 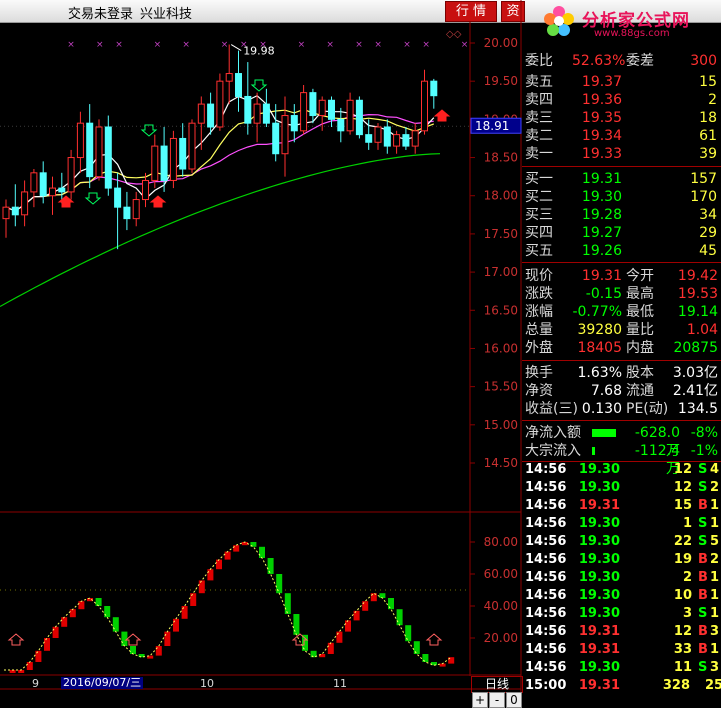 I want to click on price-axis-label: 18.00, so click(x=501, y=196).